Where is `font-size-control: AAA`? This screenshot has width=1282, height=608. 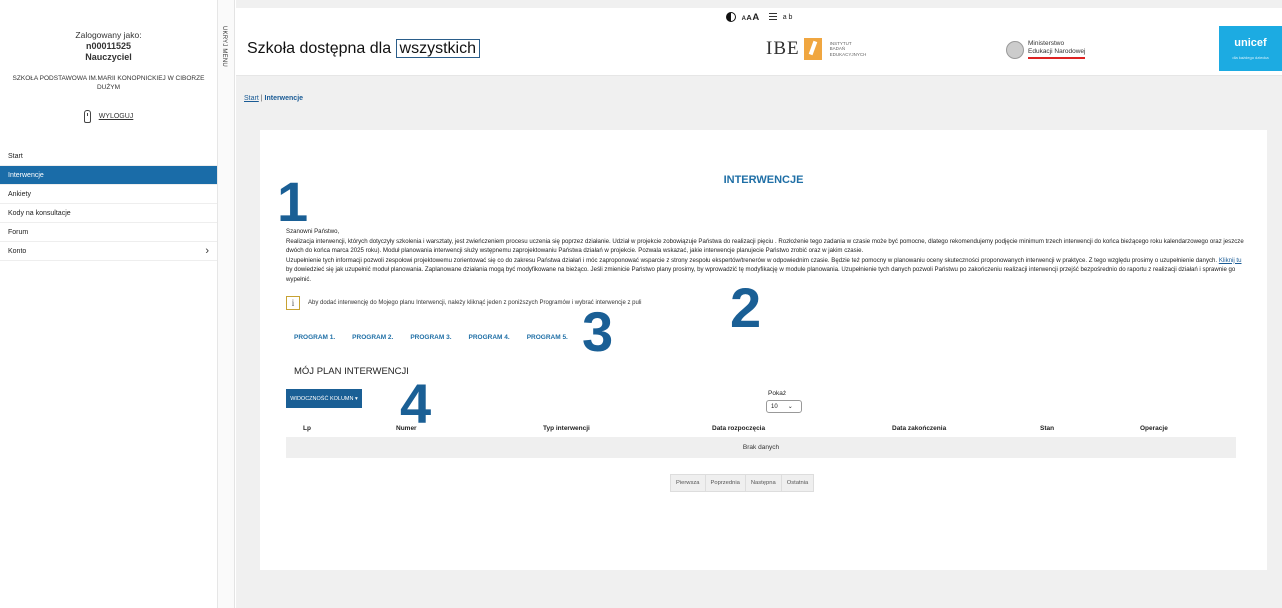 font-size-control: AAA is located at coordinates (751, 17).